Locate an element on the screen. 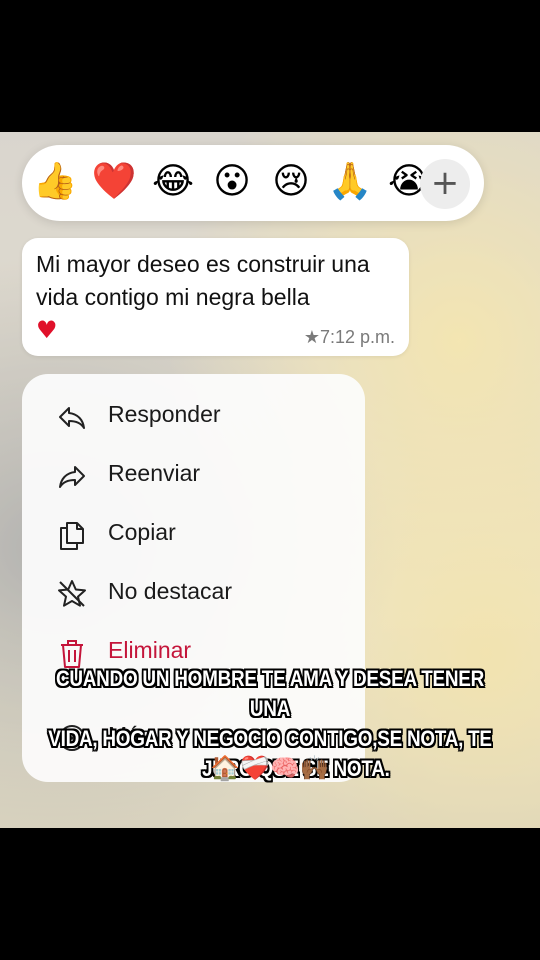 This screenshot has width=540, height=960. reply-icon is located at coordinates (72, 418).